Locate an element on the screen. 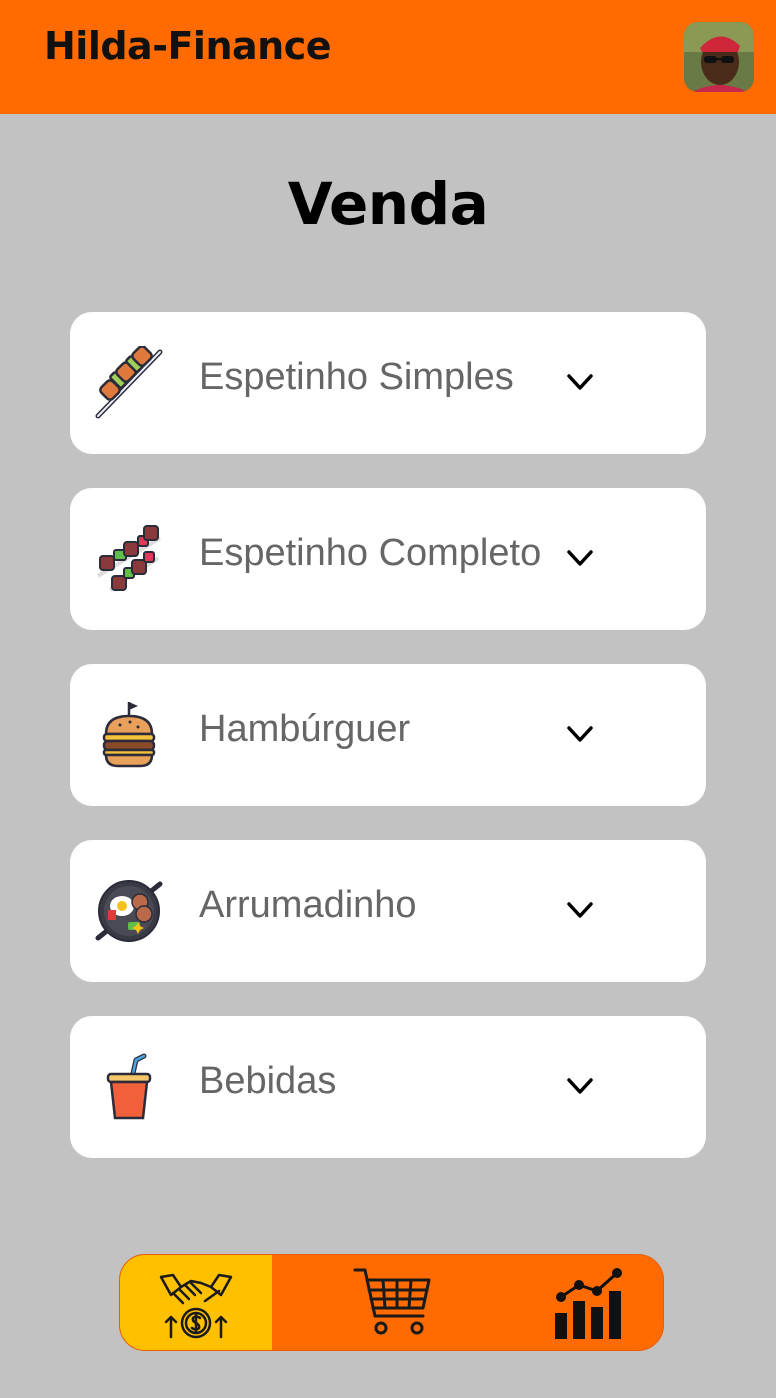 The height and width of the screenshot is (1398, 776). sales-handshake-icon is located at coordinates (196, 1305).